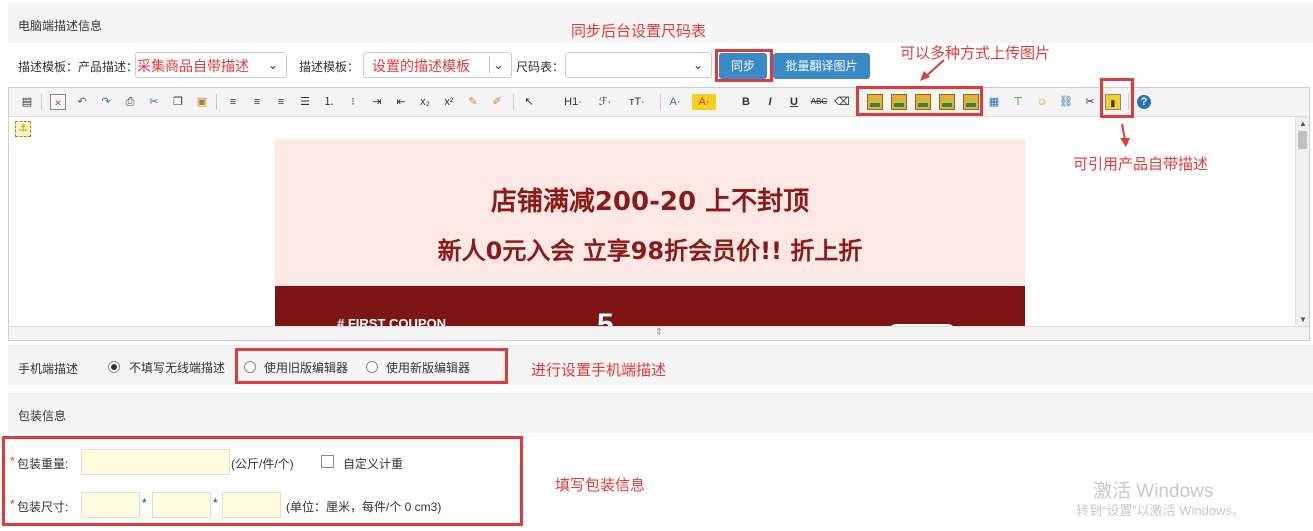 This screenshot has height=531, width=1313. I want to click on format-painter-icon: ✐, so click(497, 102).